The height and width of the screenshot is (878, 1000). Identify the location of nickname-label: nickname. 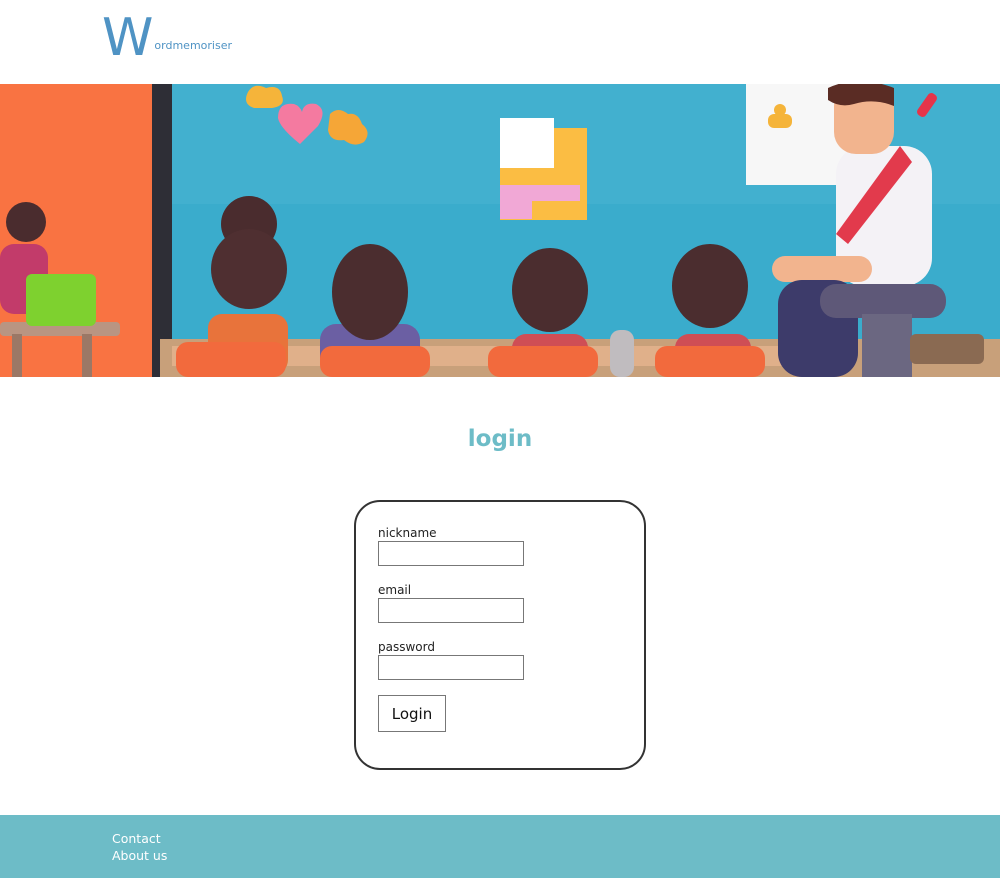
(407, 533).